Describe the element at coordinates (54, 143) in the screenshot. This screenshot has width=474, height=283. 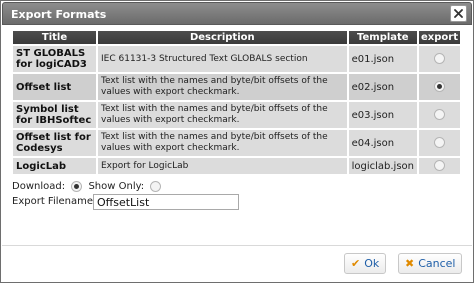
I see `row-title: Offset list for Codesys` at that location.